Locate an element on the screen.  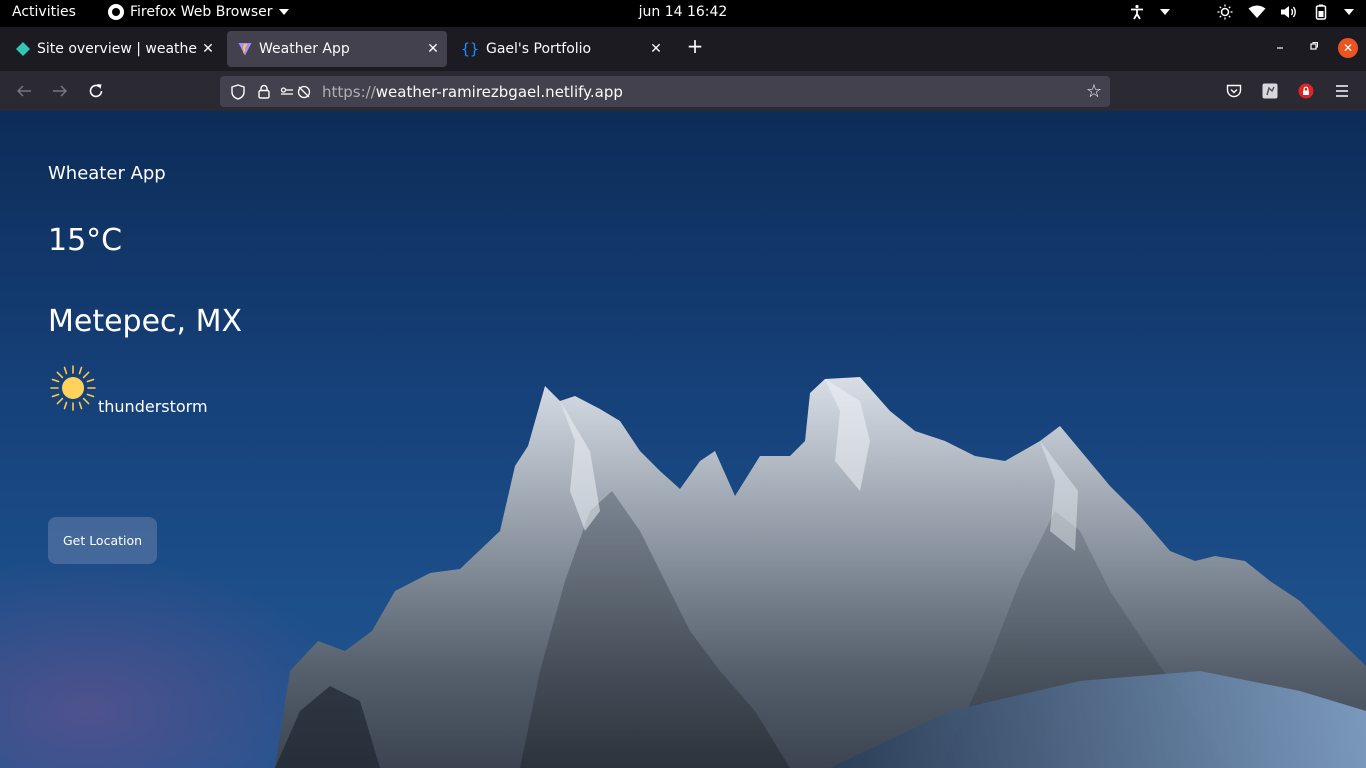
vite-icon is located at coordinates (245, 49).